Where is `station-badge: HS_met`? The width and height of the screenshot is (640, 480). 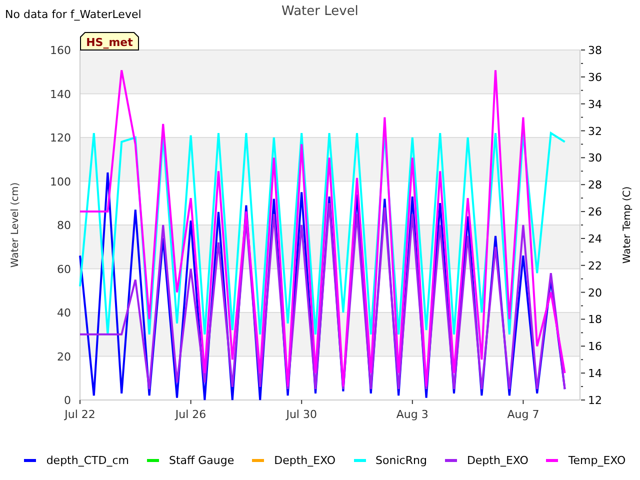
station-badge: HS_met is located at coordinates (109, 41).